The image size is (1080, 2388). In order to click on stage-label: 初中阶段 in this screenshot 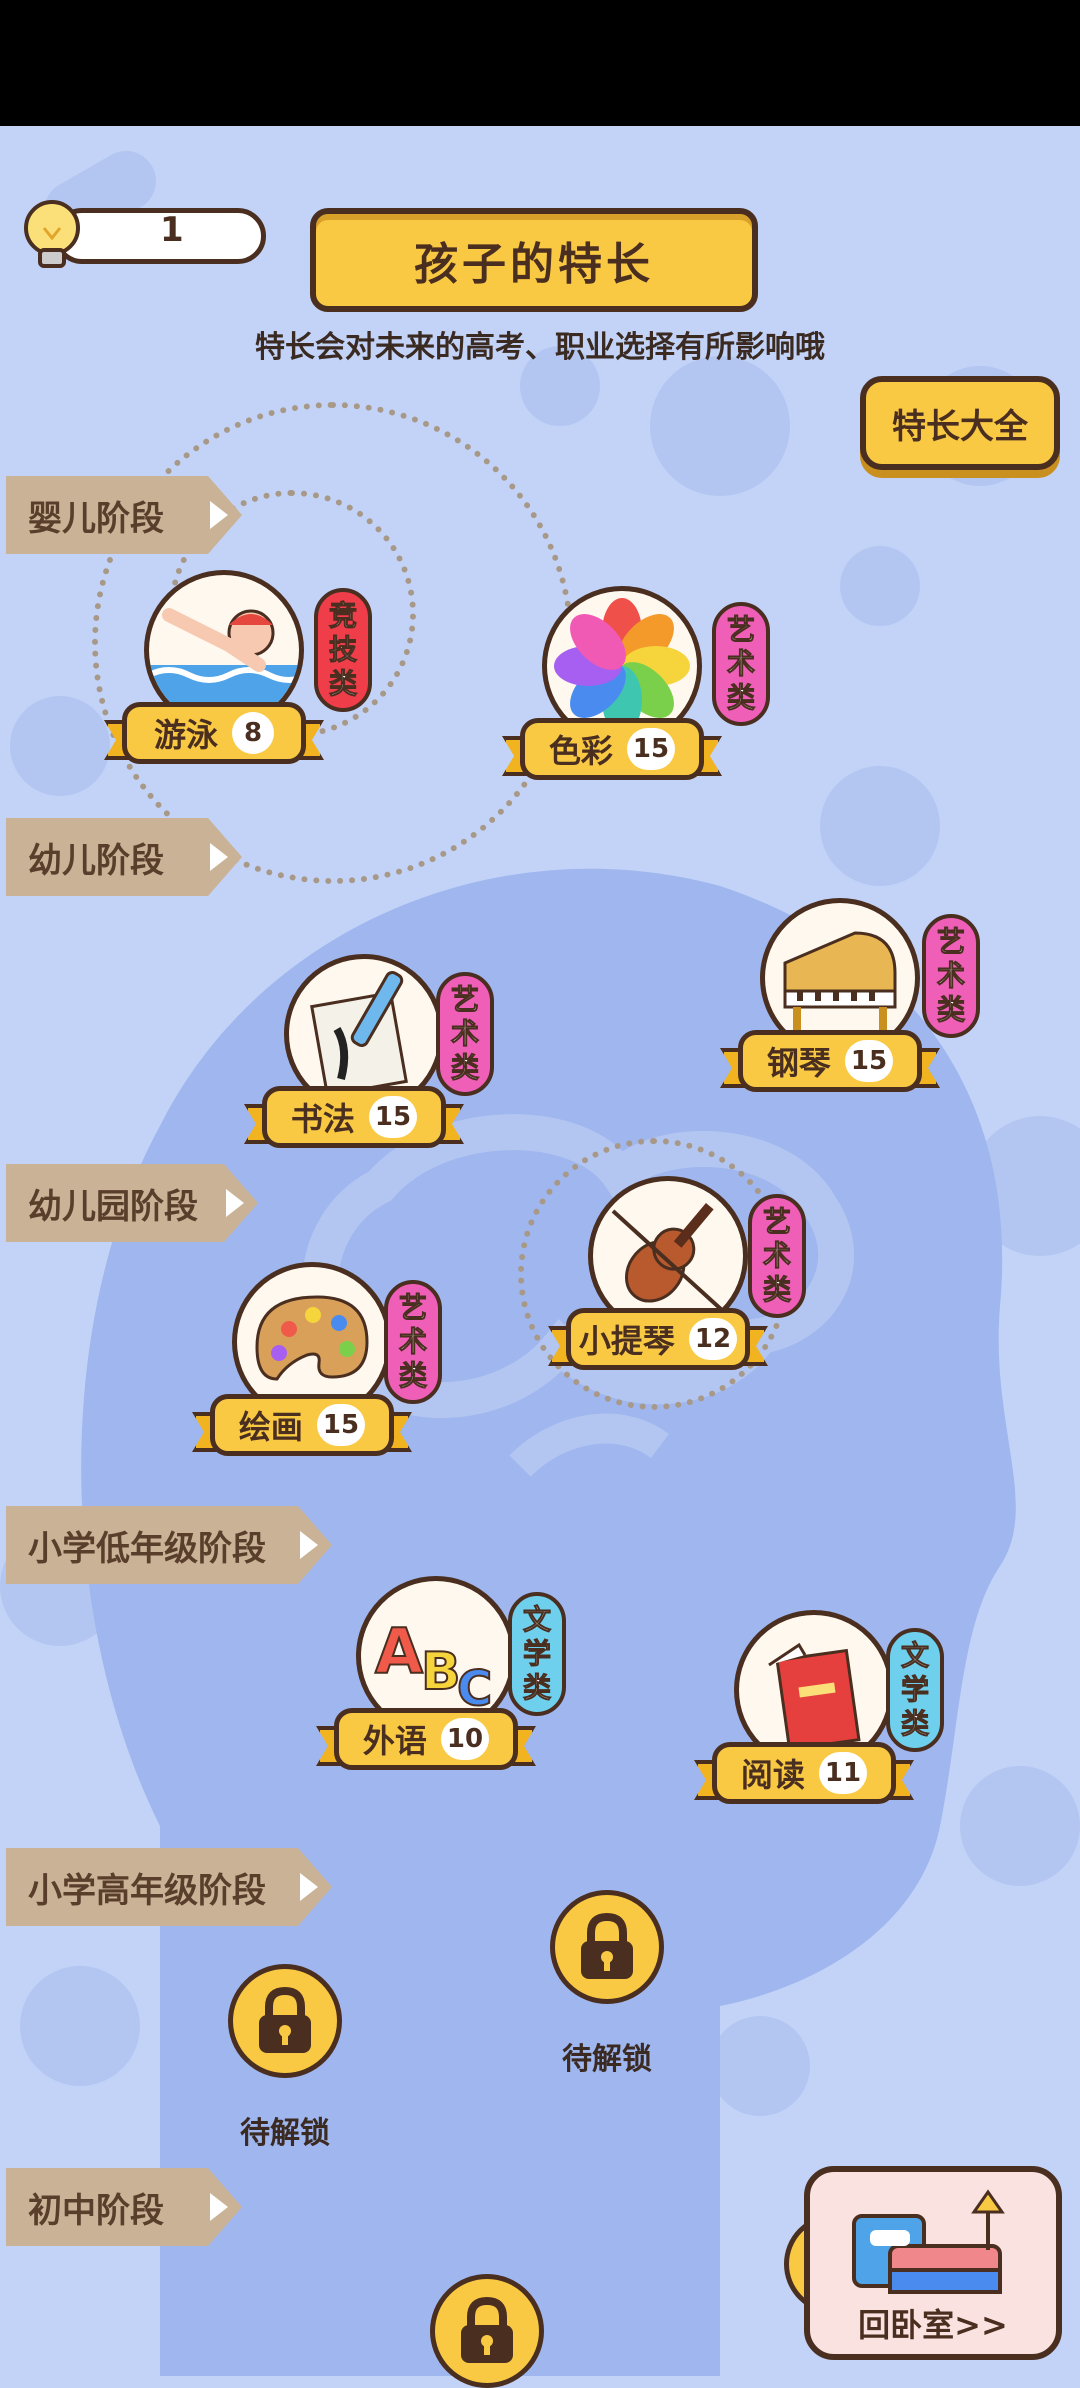, I will do `click(96, 2210)`.